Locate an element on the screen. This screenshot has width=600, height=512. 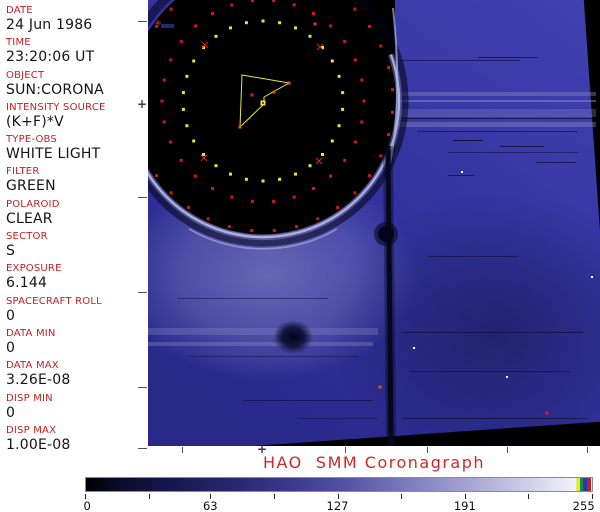
metadata-value: GREEN is located at coordinates (31, 186).